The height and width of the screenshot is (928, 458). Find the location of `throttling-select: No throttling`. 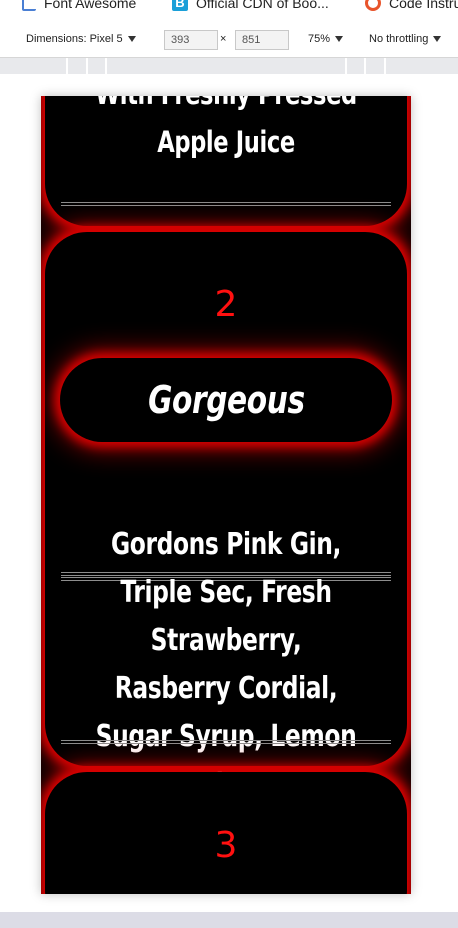

throttling-select: No throttling is located at coordinates (405, 39).